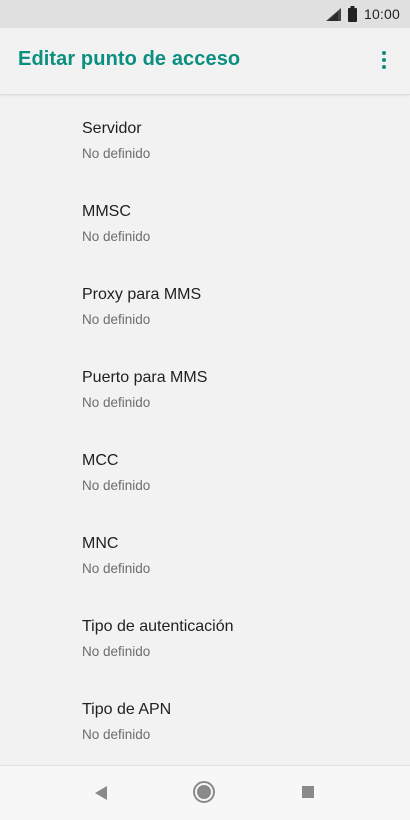  What do you see at coordinates (100, 543) in the screenshot?
I see `setting-title: MNC` at bounding box center [100, 543].